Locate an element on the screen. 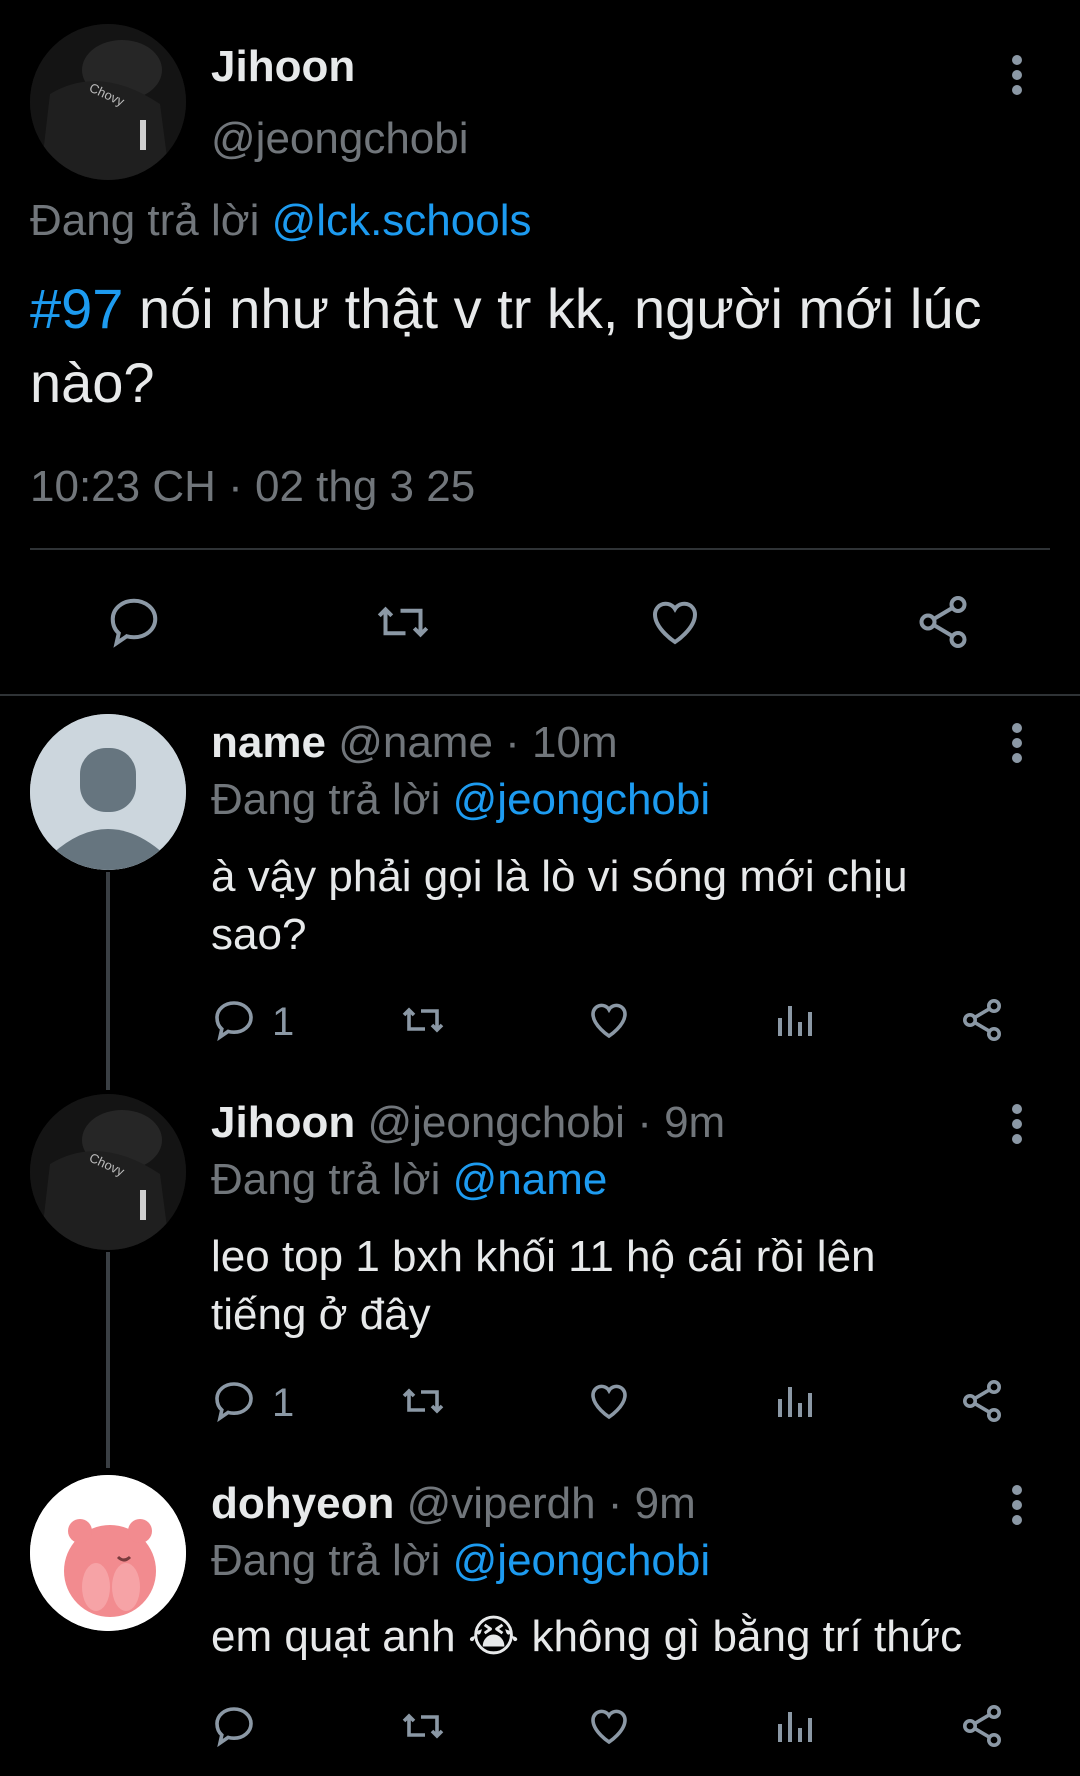 The width and height of the screenshot is (1080, 1776). reply-text-part: em quạt anh is located at coordinates (339, 1636).